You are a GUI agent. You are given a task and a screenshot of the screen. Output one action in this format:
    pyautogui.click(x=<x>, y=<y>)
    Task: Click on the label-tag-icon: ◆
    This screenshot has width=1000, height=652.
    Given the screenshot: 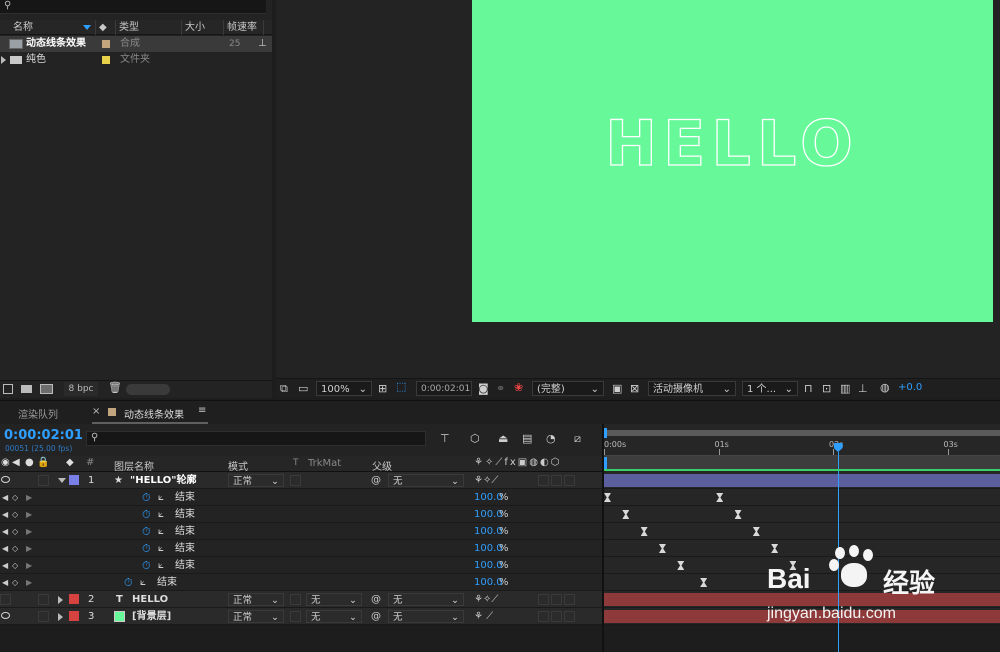 What is the action you would take?
    pyautogui.click(x=70, y=462)
    